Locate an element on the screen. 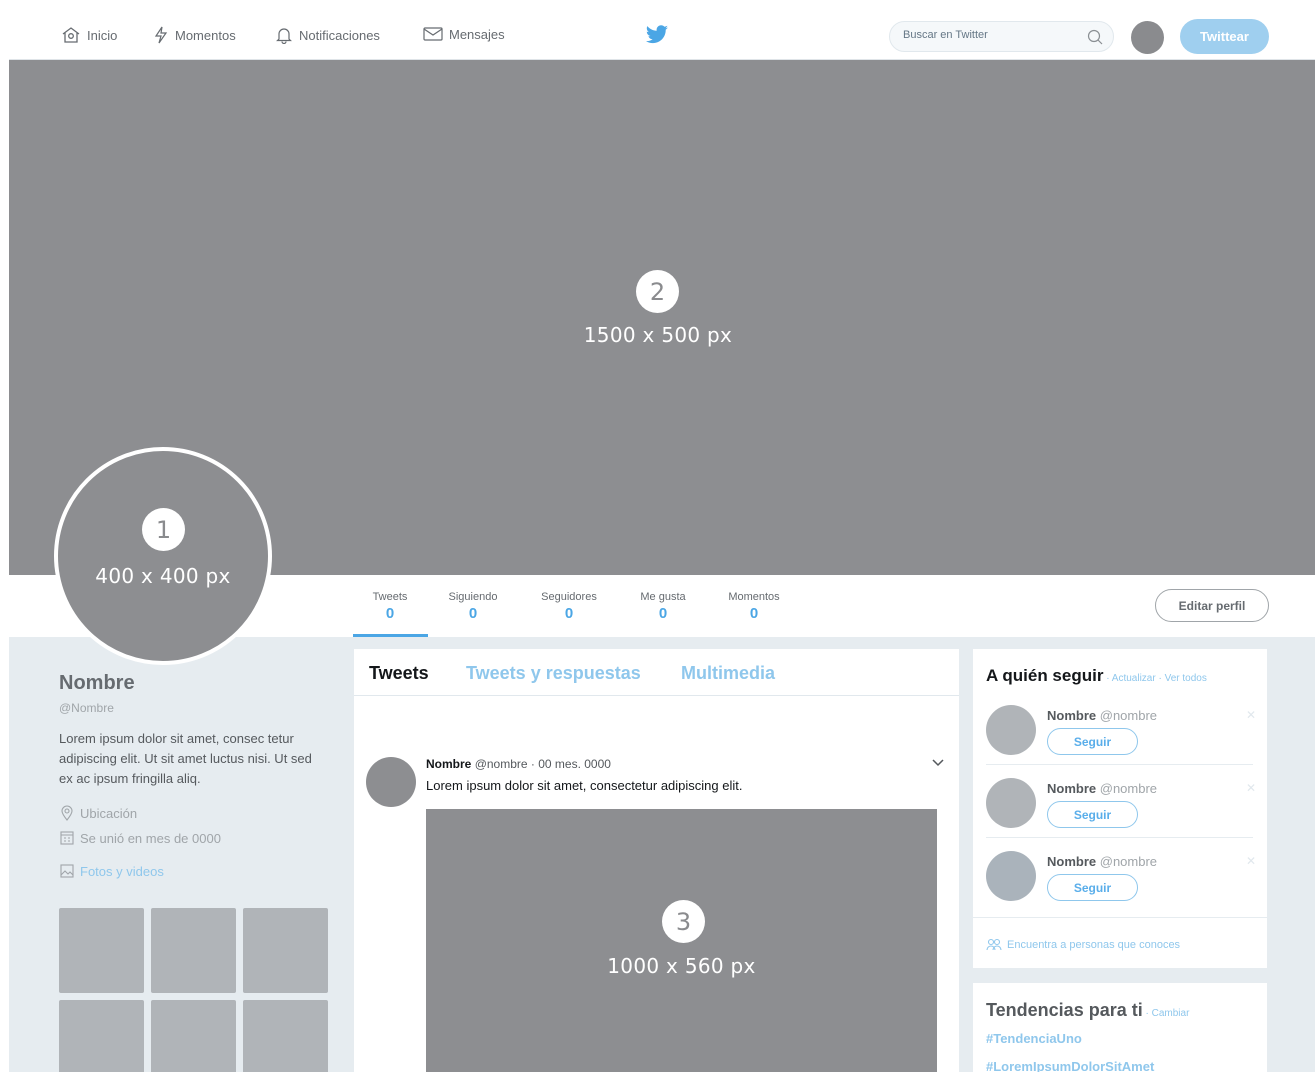 The image size is (1315, 1072). profile-avatar-placeholder: 1 400 x 400 px is located at coordinates (163, 556).